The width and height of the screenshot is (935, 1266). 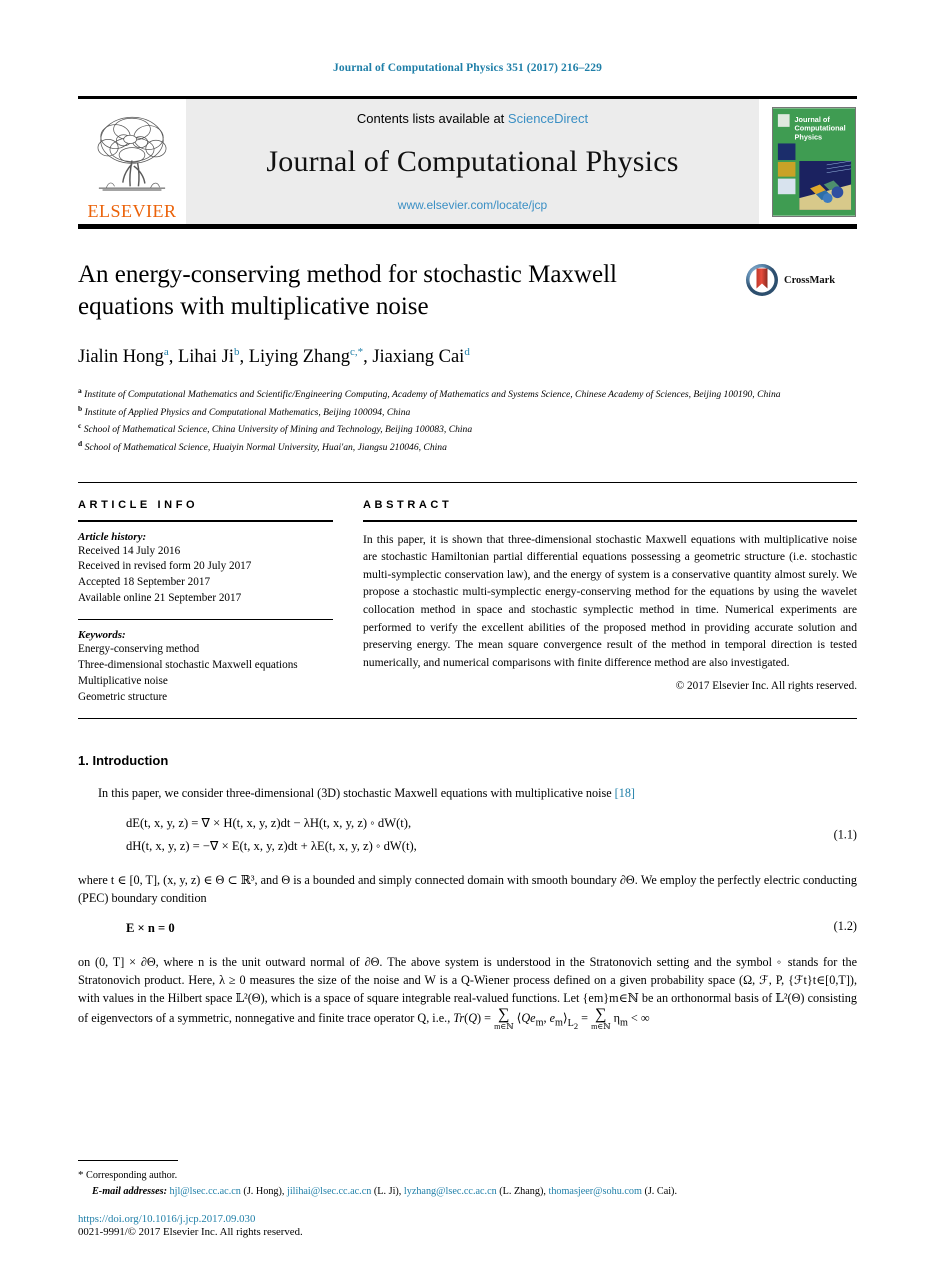 I want to click on journal-cover-thumbnail: Journal of Computational Physics, so click(x=808, y=161).